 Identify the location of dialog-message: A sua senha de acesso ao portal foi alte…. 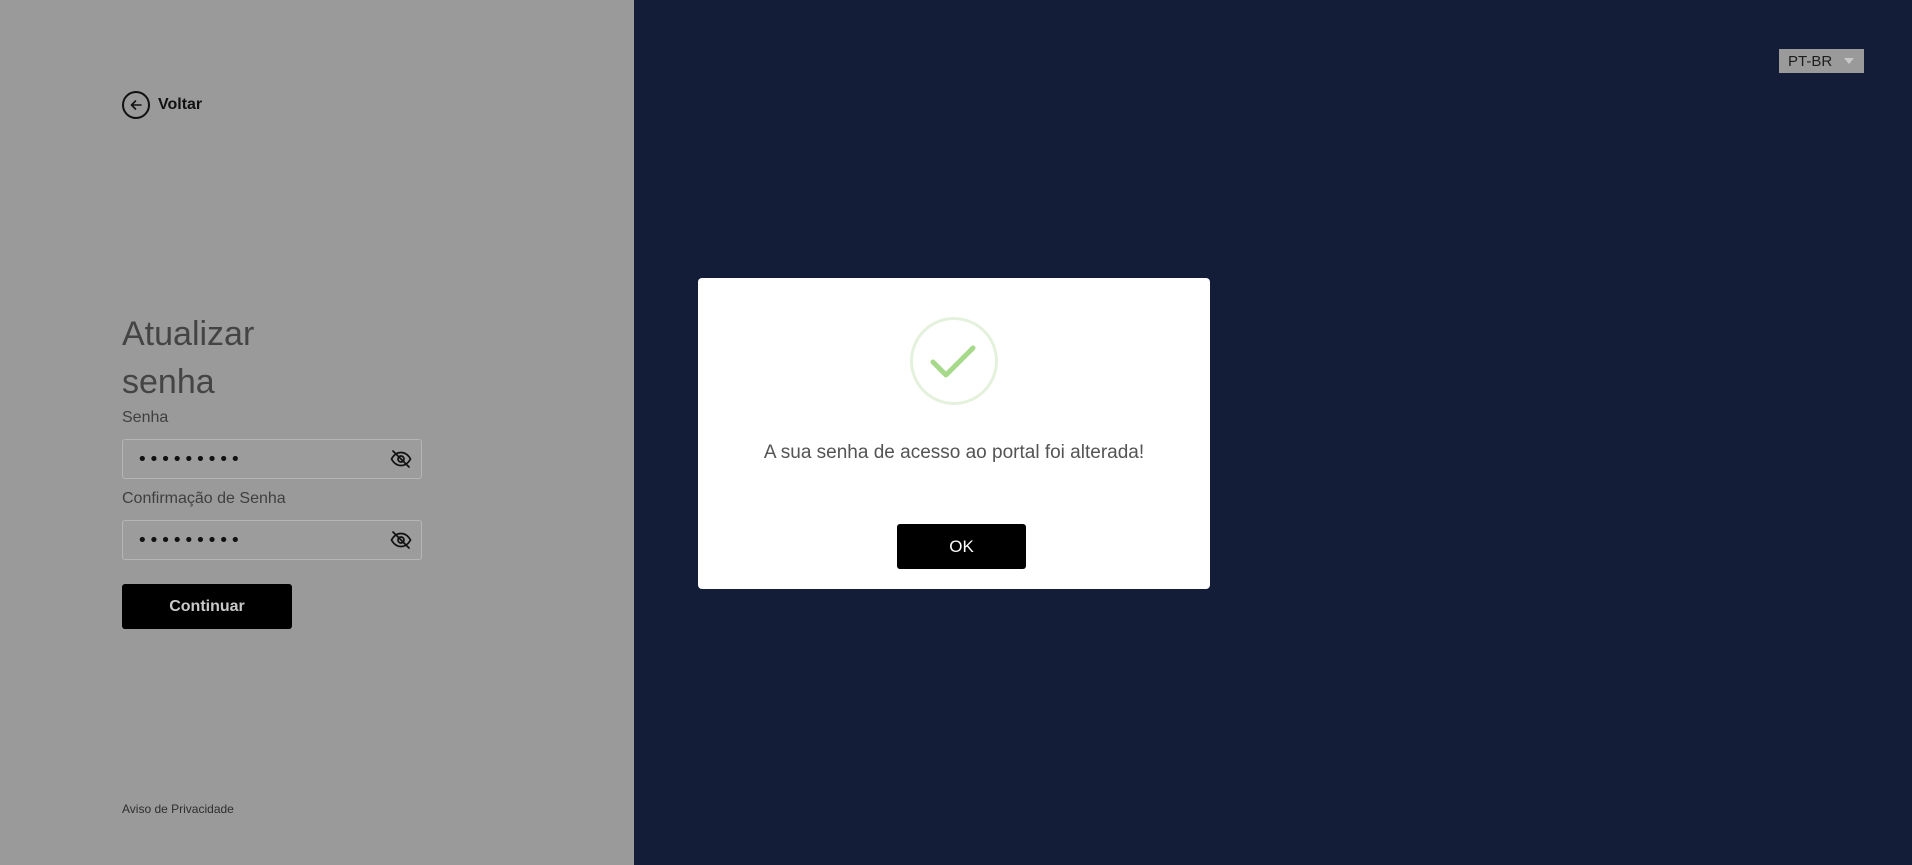
(954, 452).